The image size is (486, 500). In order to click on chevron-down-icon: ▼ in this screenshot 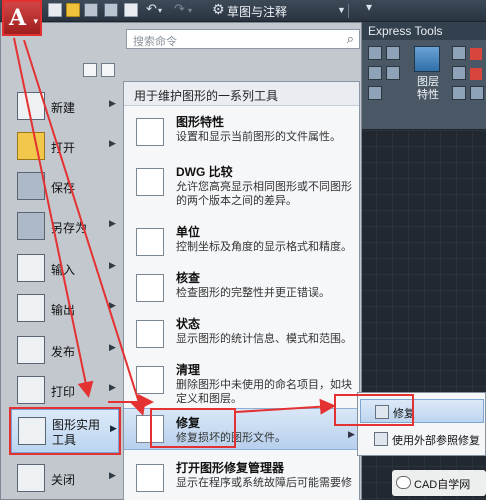, I will do `click(341, 10)`.